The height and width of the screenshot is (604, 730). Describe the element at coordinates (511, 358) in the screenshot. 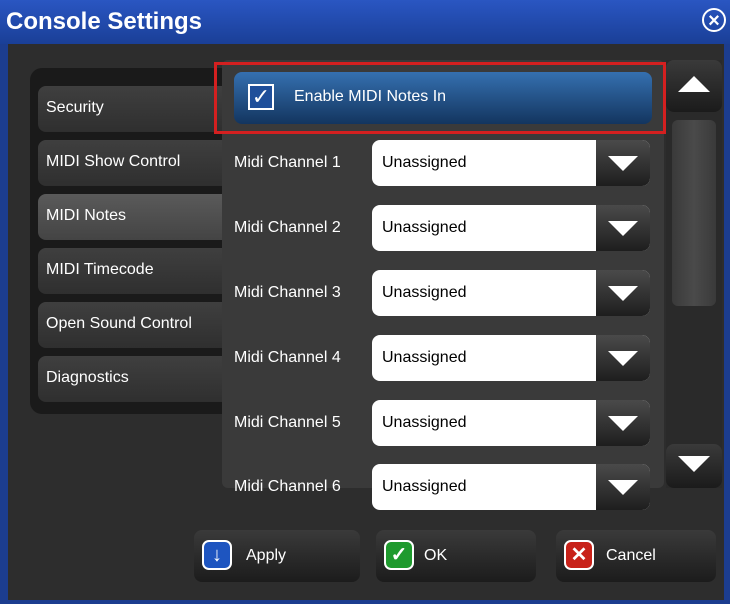

I see `midi-channel-4-select: Unassigned` at that location.